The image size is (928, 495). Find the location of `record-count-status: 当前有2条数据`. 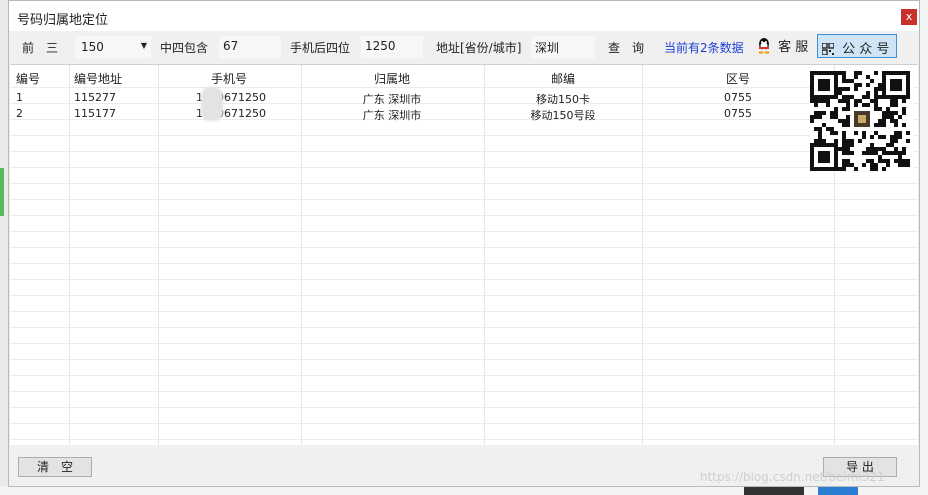

record-count-status: 当前有2条数据 is located at coordinates (704, 48).